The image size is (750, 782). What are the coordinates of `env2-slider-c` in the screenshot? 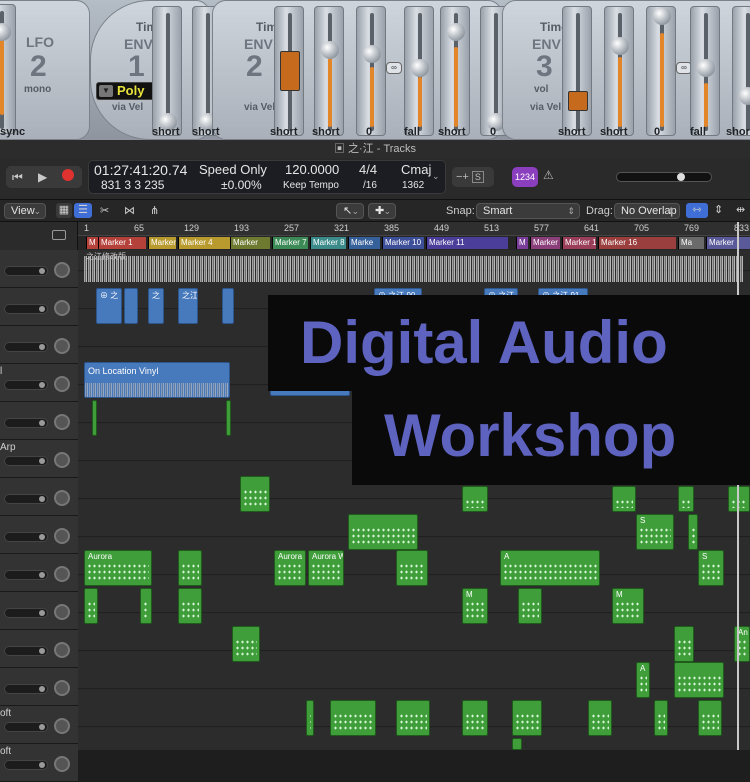 It's located at (371, 71).